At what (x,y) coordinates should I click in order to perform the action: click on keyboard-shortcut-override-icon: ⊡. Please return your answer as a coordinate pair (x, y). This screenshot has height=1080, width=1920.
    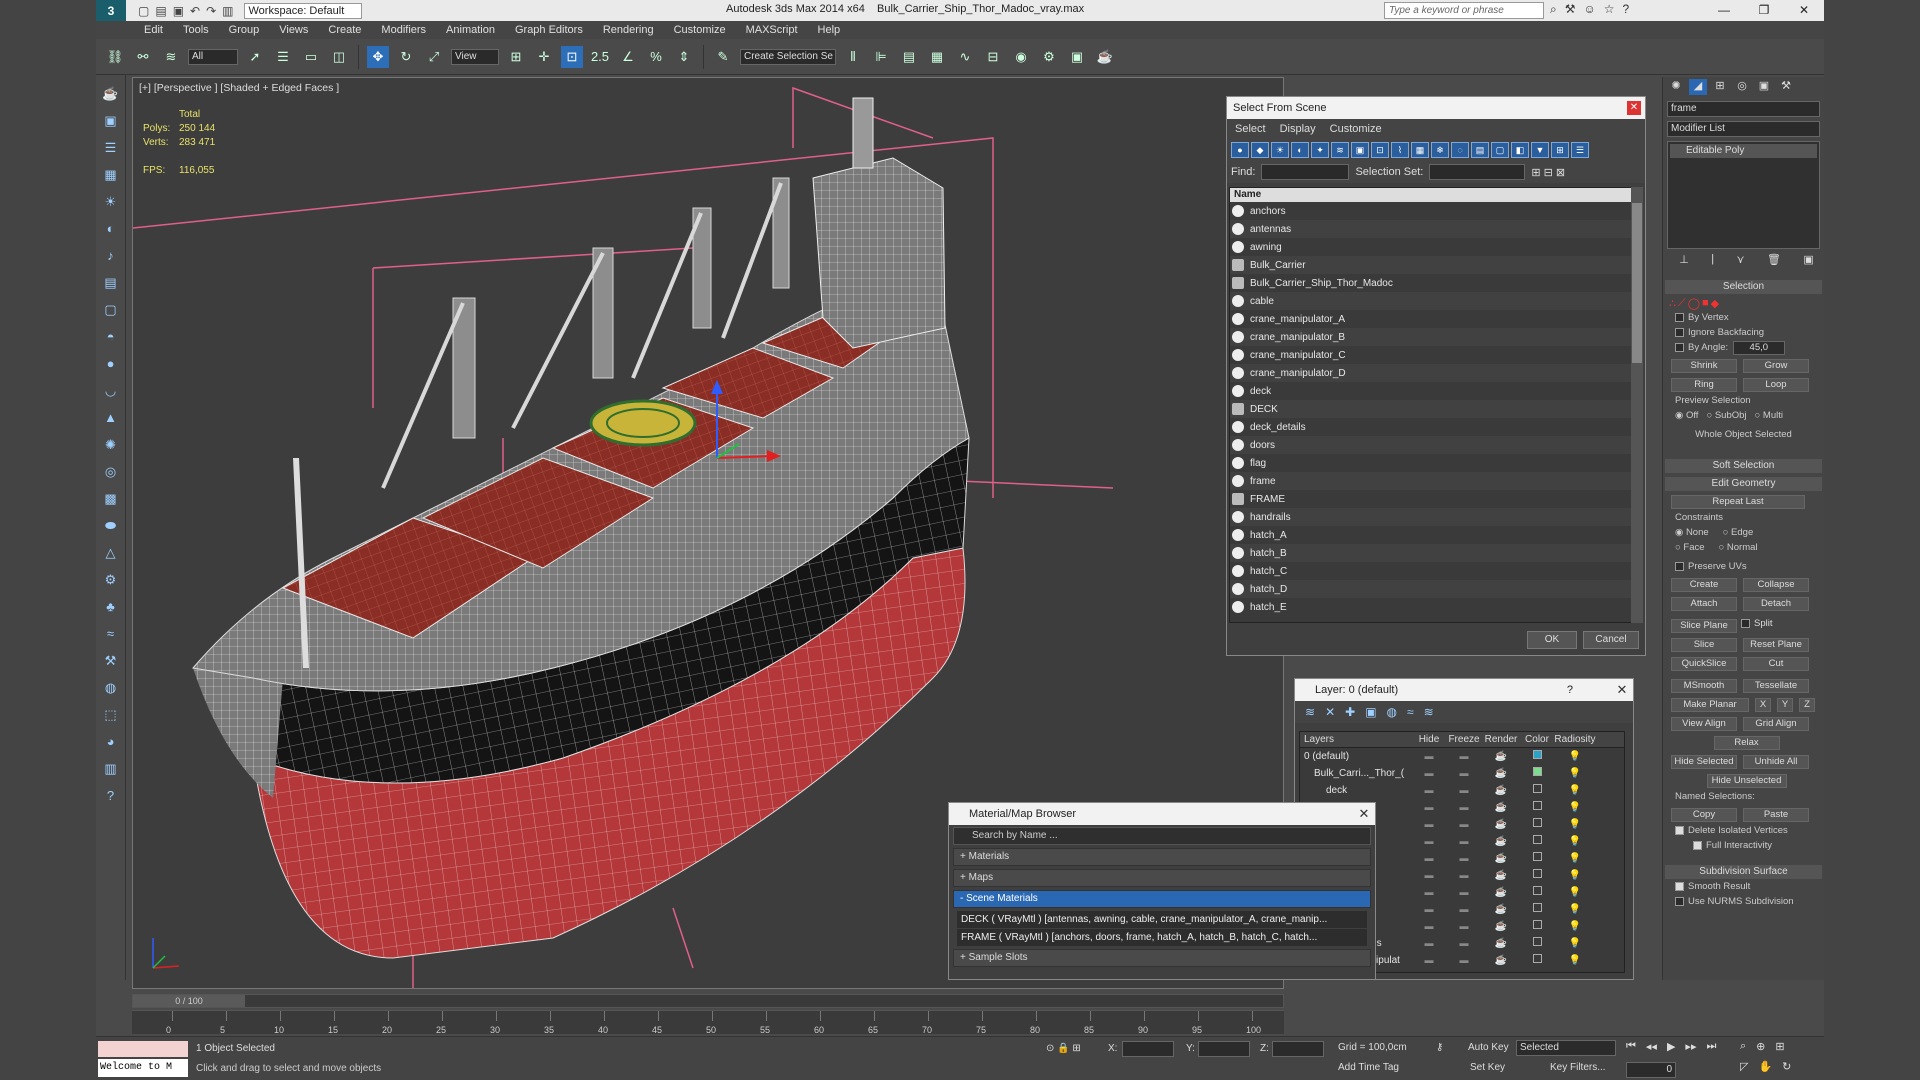
    Looking at the image, I should click on (572, 56).